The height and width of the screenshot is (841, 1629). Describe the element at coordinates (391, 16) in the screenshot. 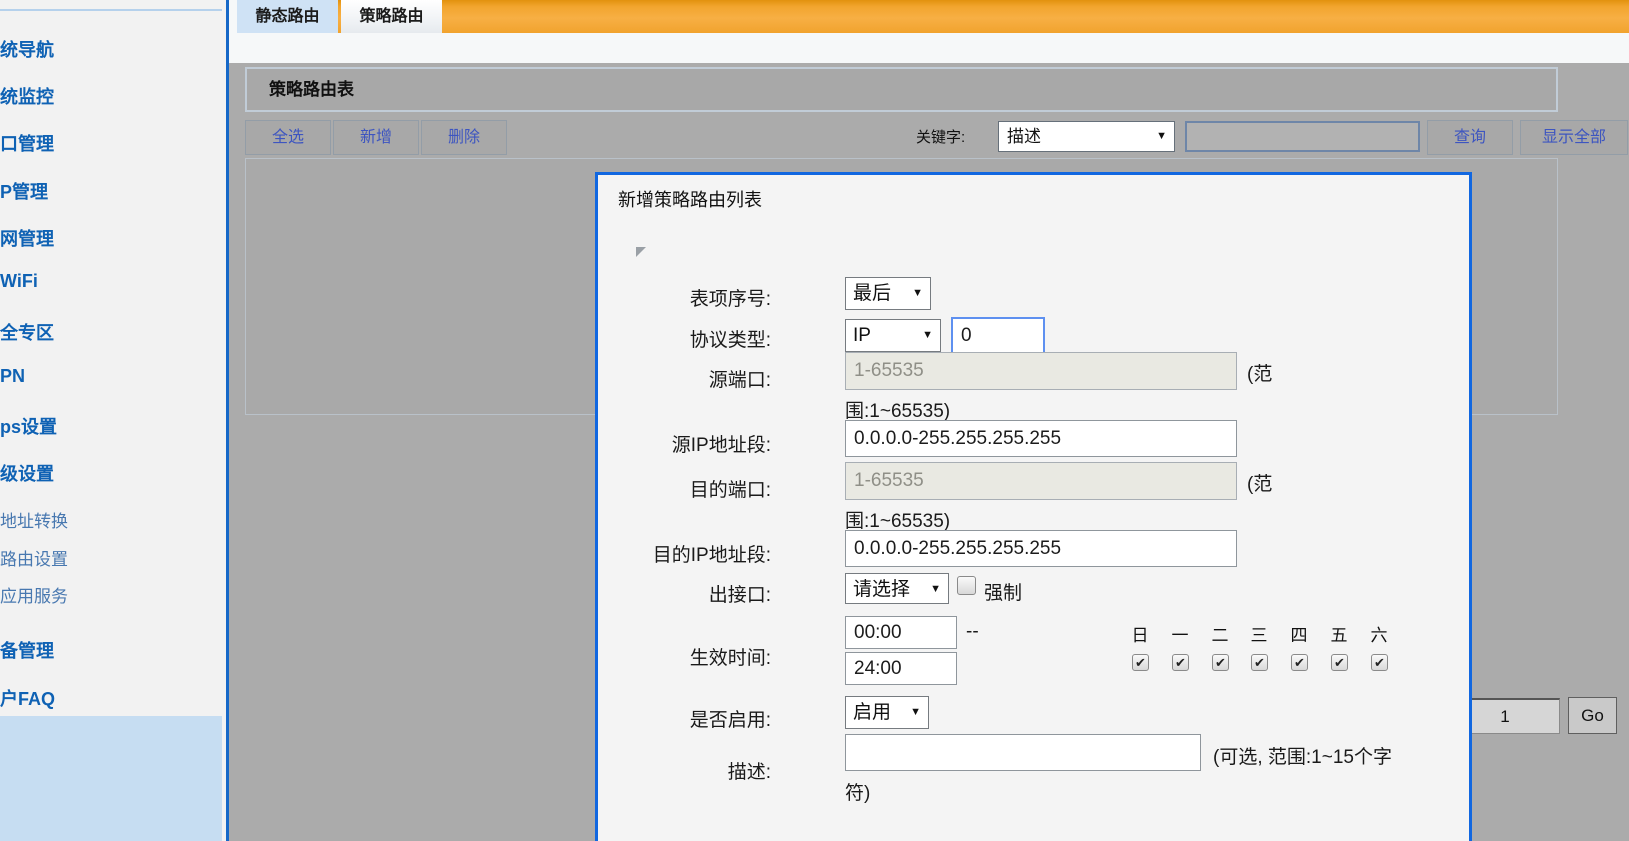

I see `tab-policy-route: 策略路由` at that location.